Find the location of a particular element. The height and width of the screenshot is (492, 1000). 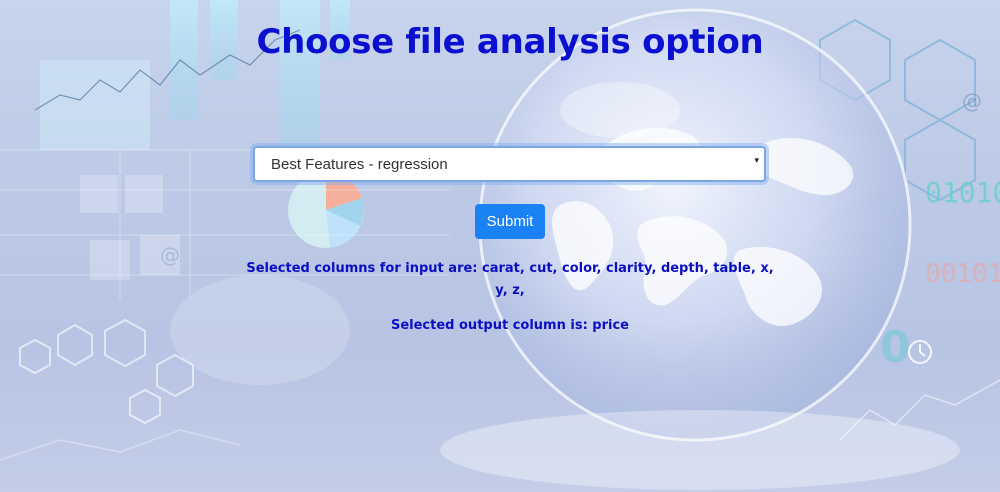

page-title: Choose file analysis option is located at coordinates (510, 42).